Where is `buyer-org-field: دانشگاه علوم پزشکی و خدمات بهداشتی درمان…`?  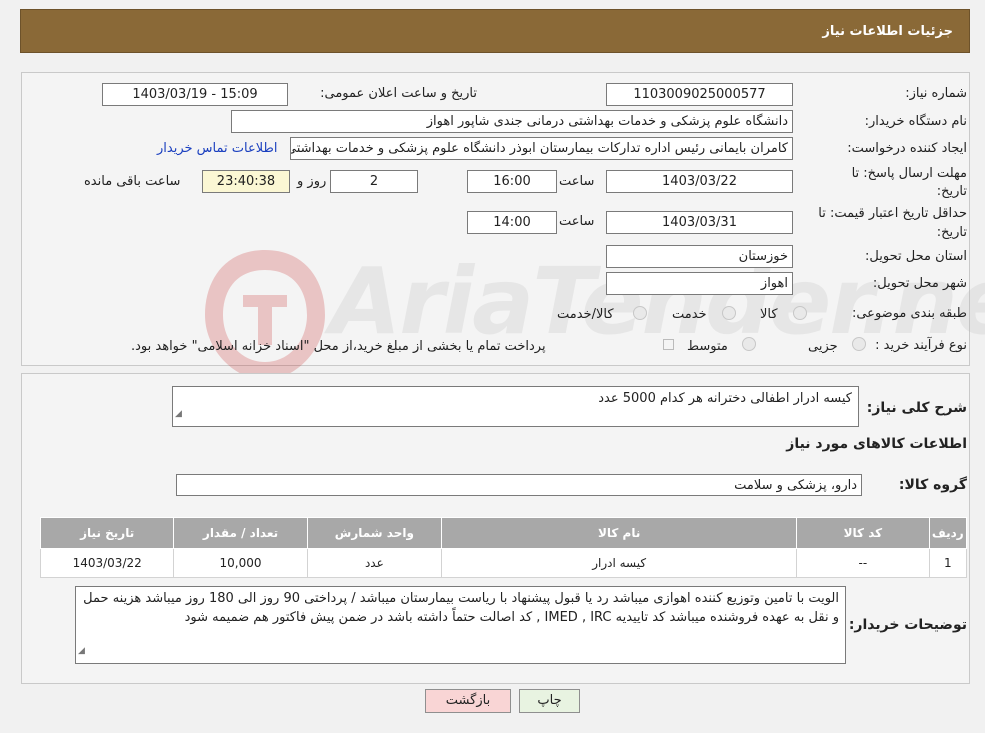
buyer-org-field: دانشگاه علوم پزشکی و خدمات بهداشتی درمان… is located at coordinates (512, 121).